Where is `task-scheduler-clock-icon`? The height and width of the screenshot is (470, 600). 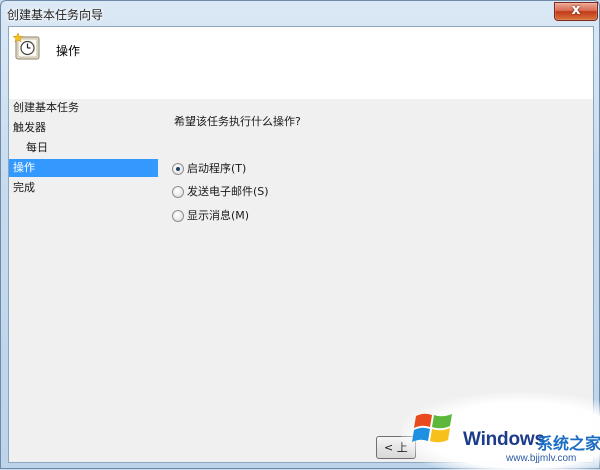
task-scheduler-clock-icon is located at coordinates (26, 46).